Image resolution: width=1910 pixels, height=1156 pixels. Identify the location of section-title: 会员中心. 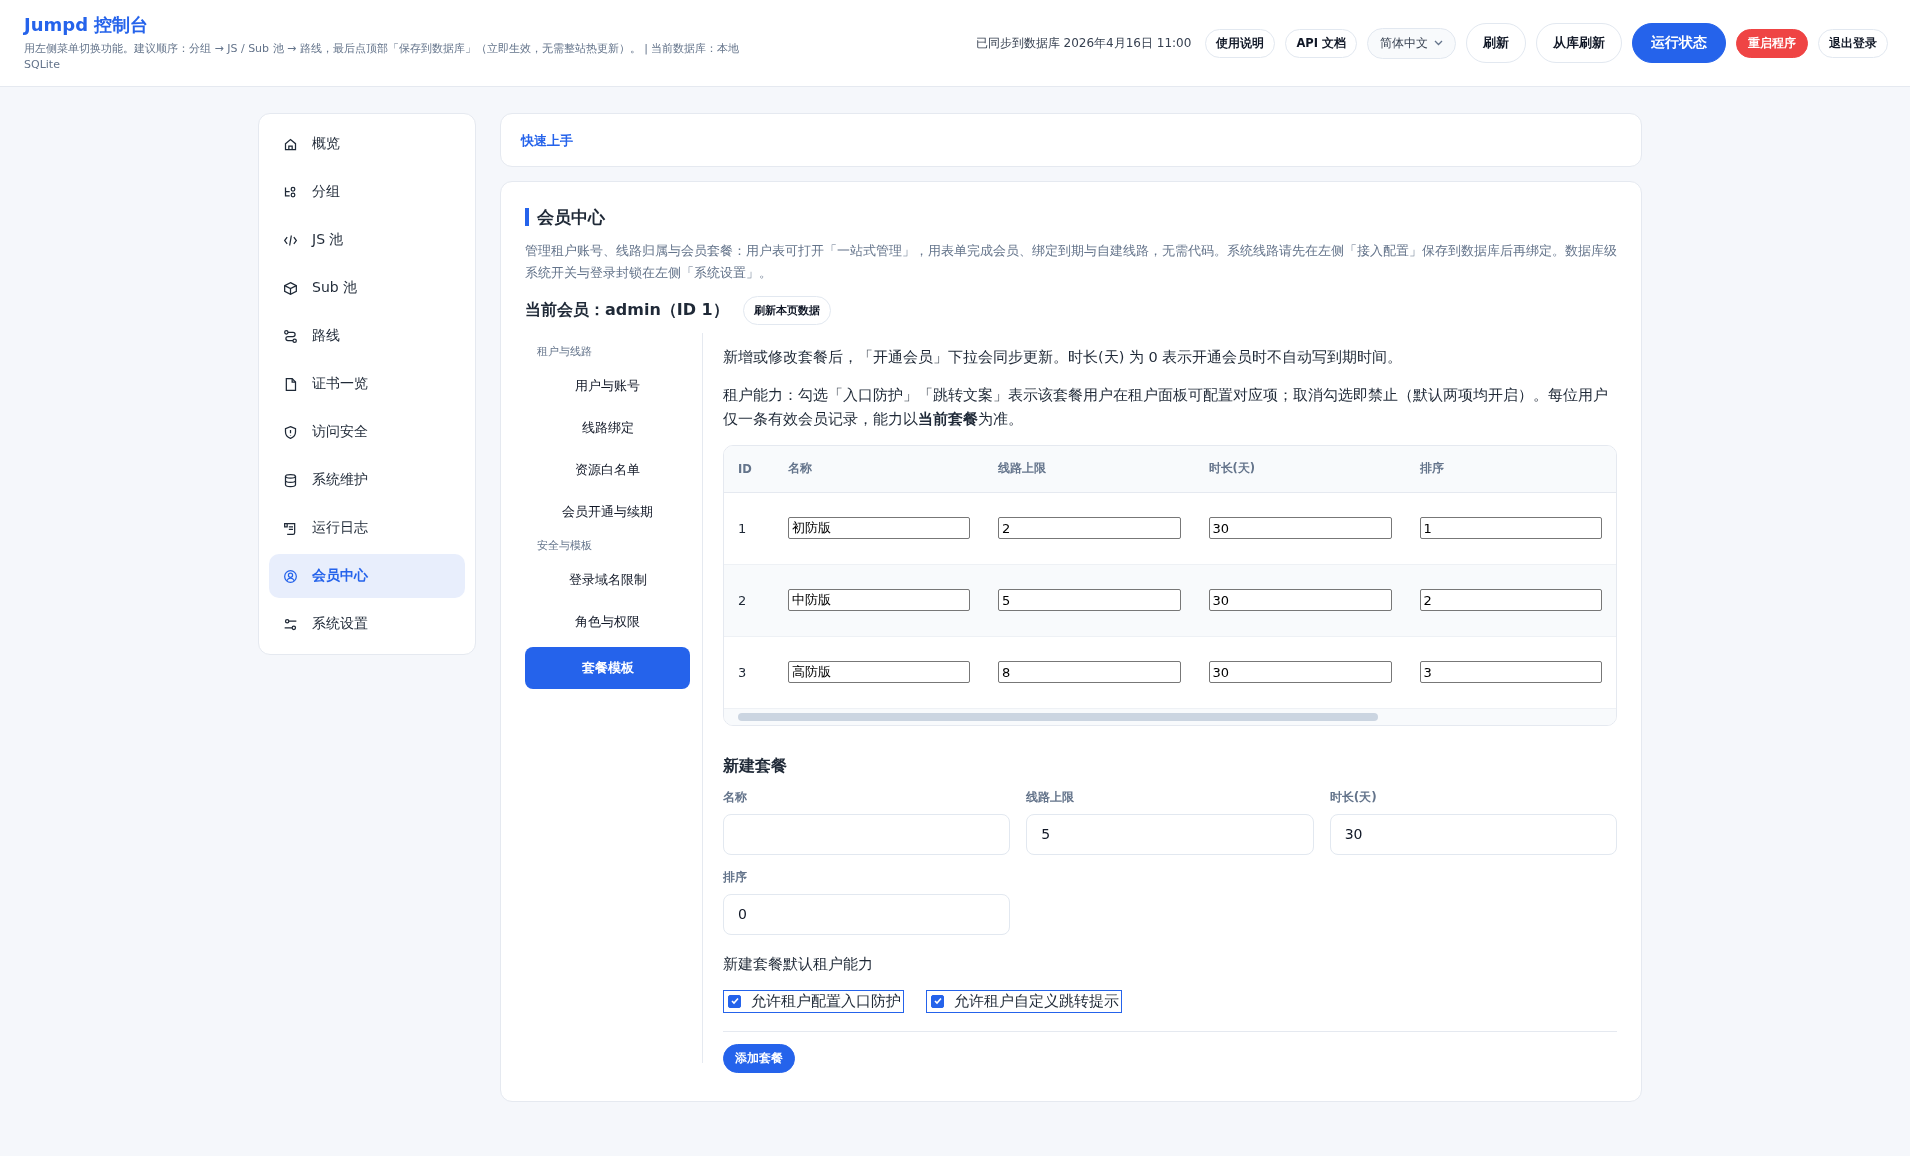
(1071, 217).